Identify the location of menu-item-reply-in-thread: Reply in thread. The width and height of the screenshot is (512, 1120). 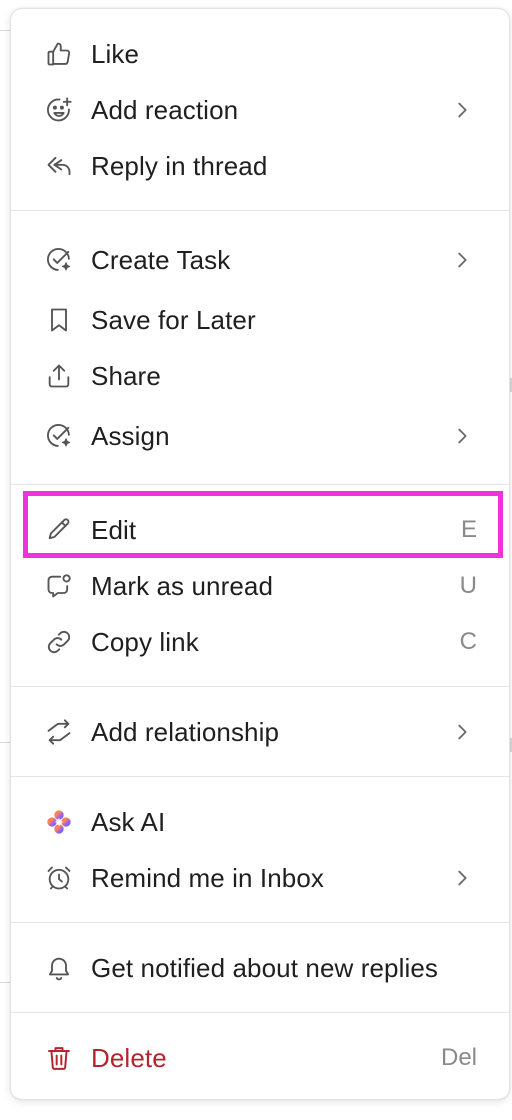
(260, 166).